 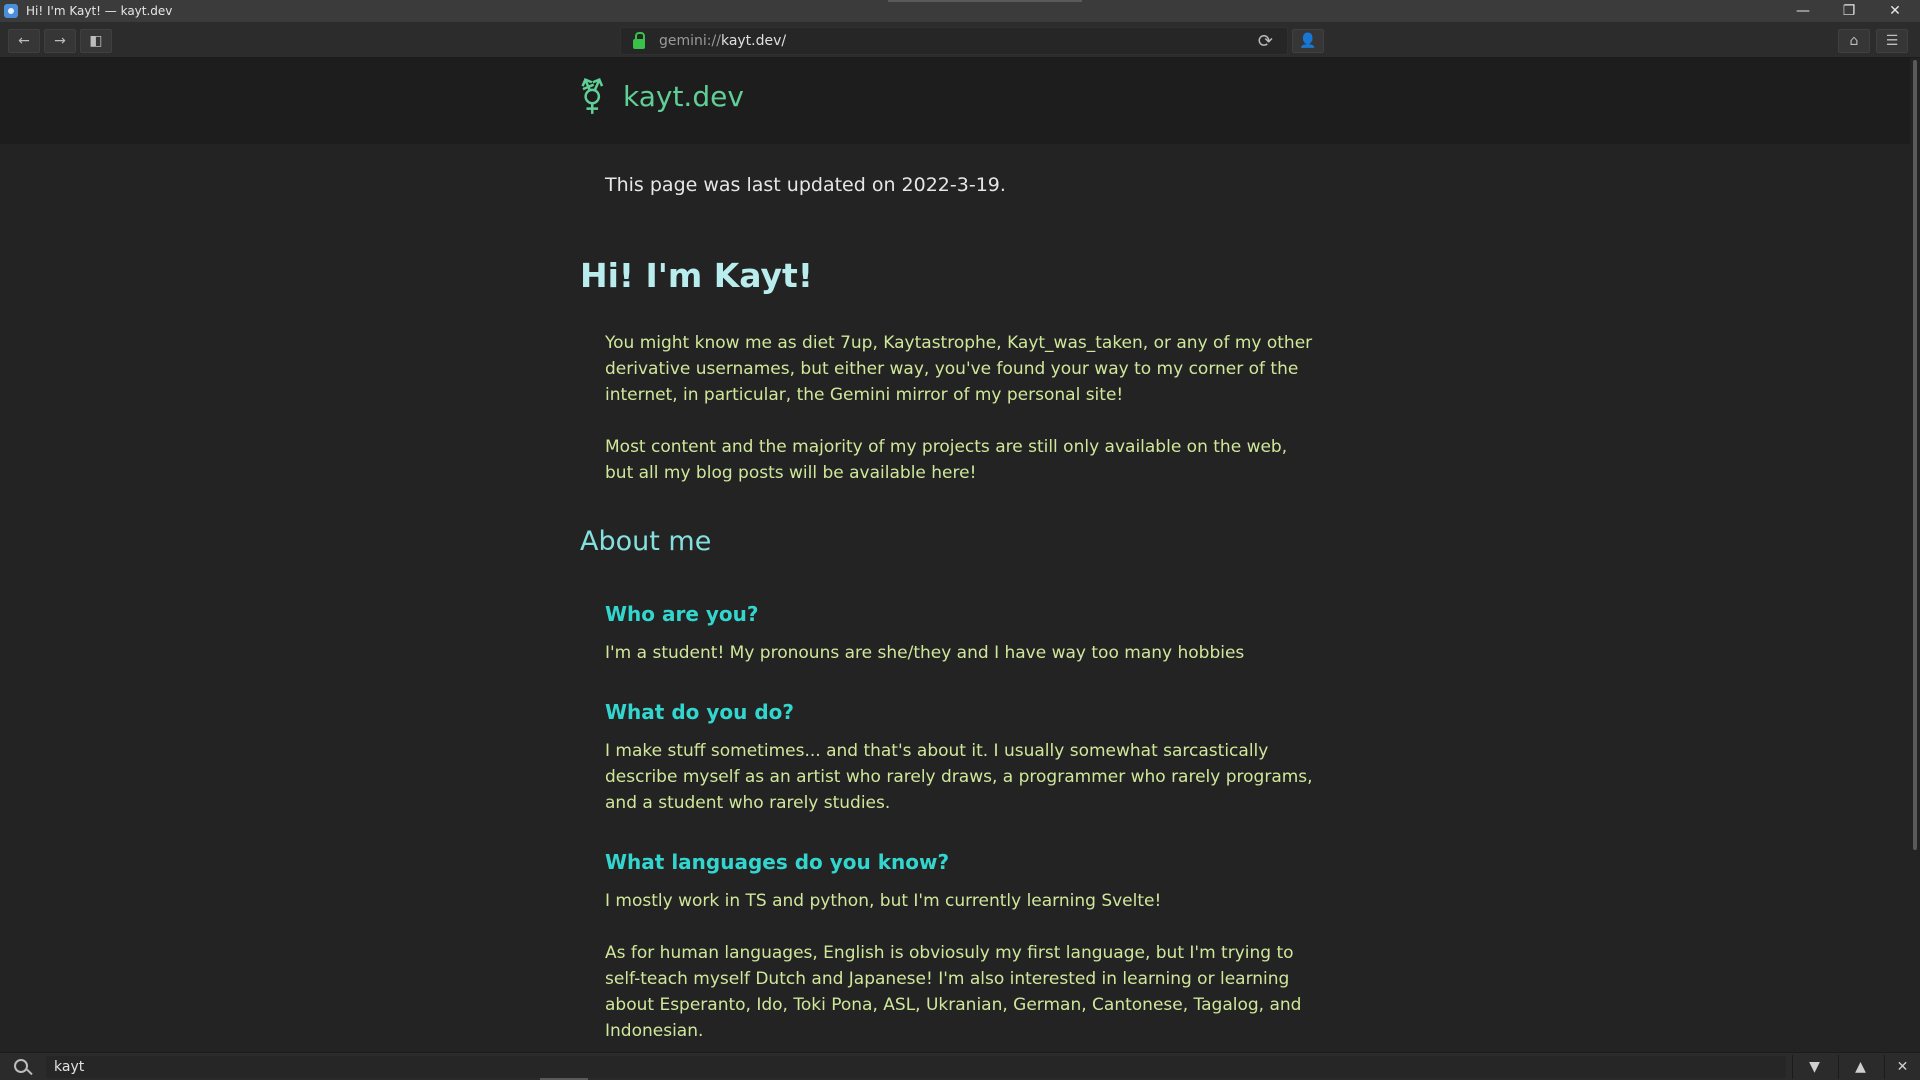 I want to click on find-bar: ▼ ▲ ✕, so click(x=960, y=1066).